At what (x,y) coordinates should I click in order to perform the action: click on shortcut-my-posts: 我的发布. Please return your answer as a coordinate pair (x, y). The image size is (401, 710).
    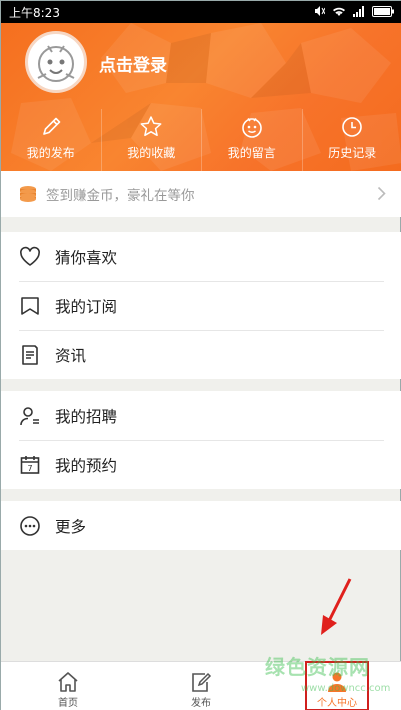
    Looking at the image, I should click on (51, 140).